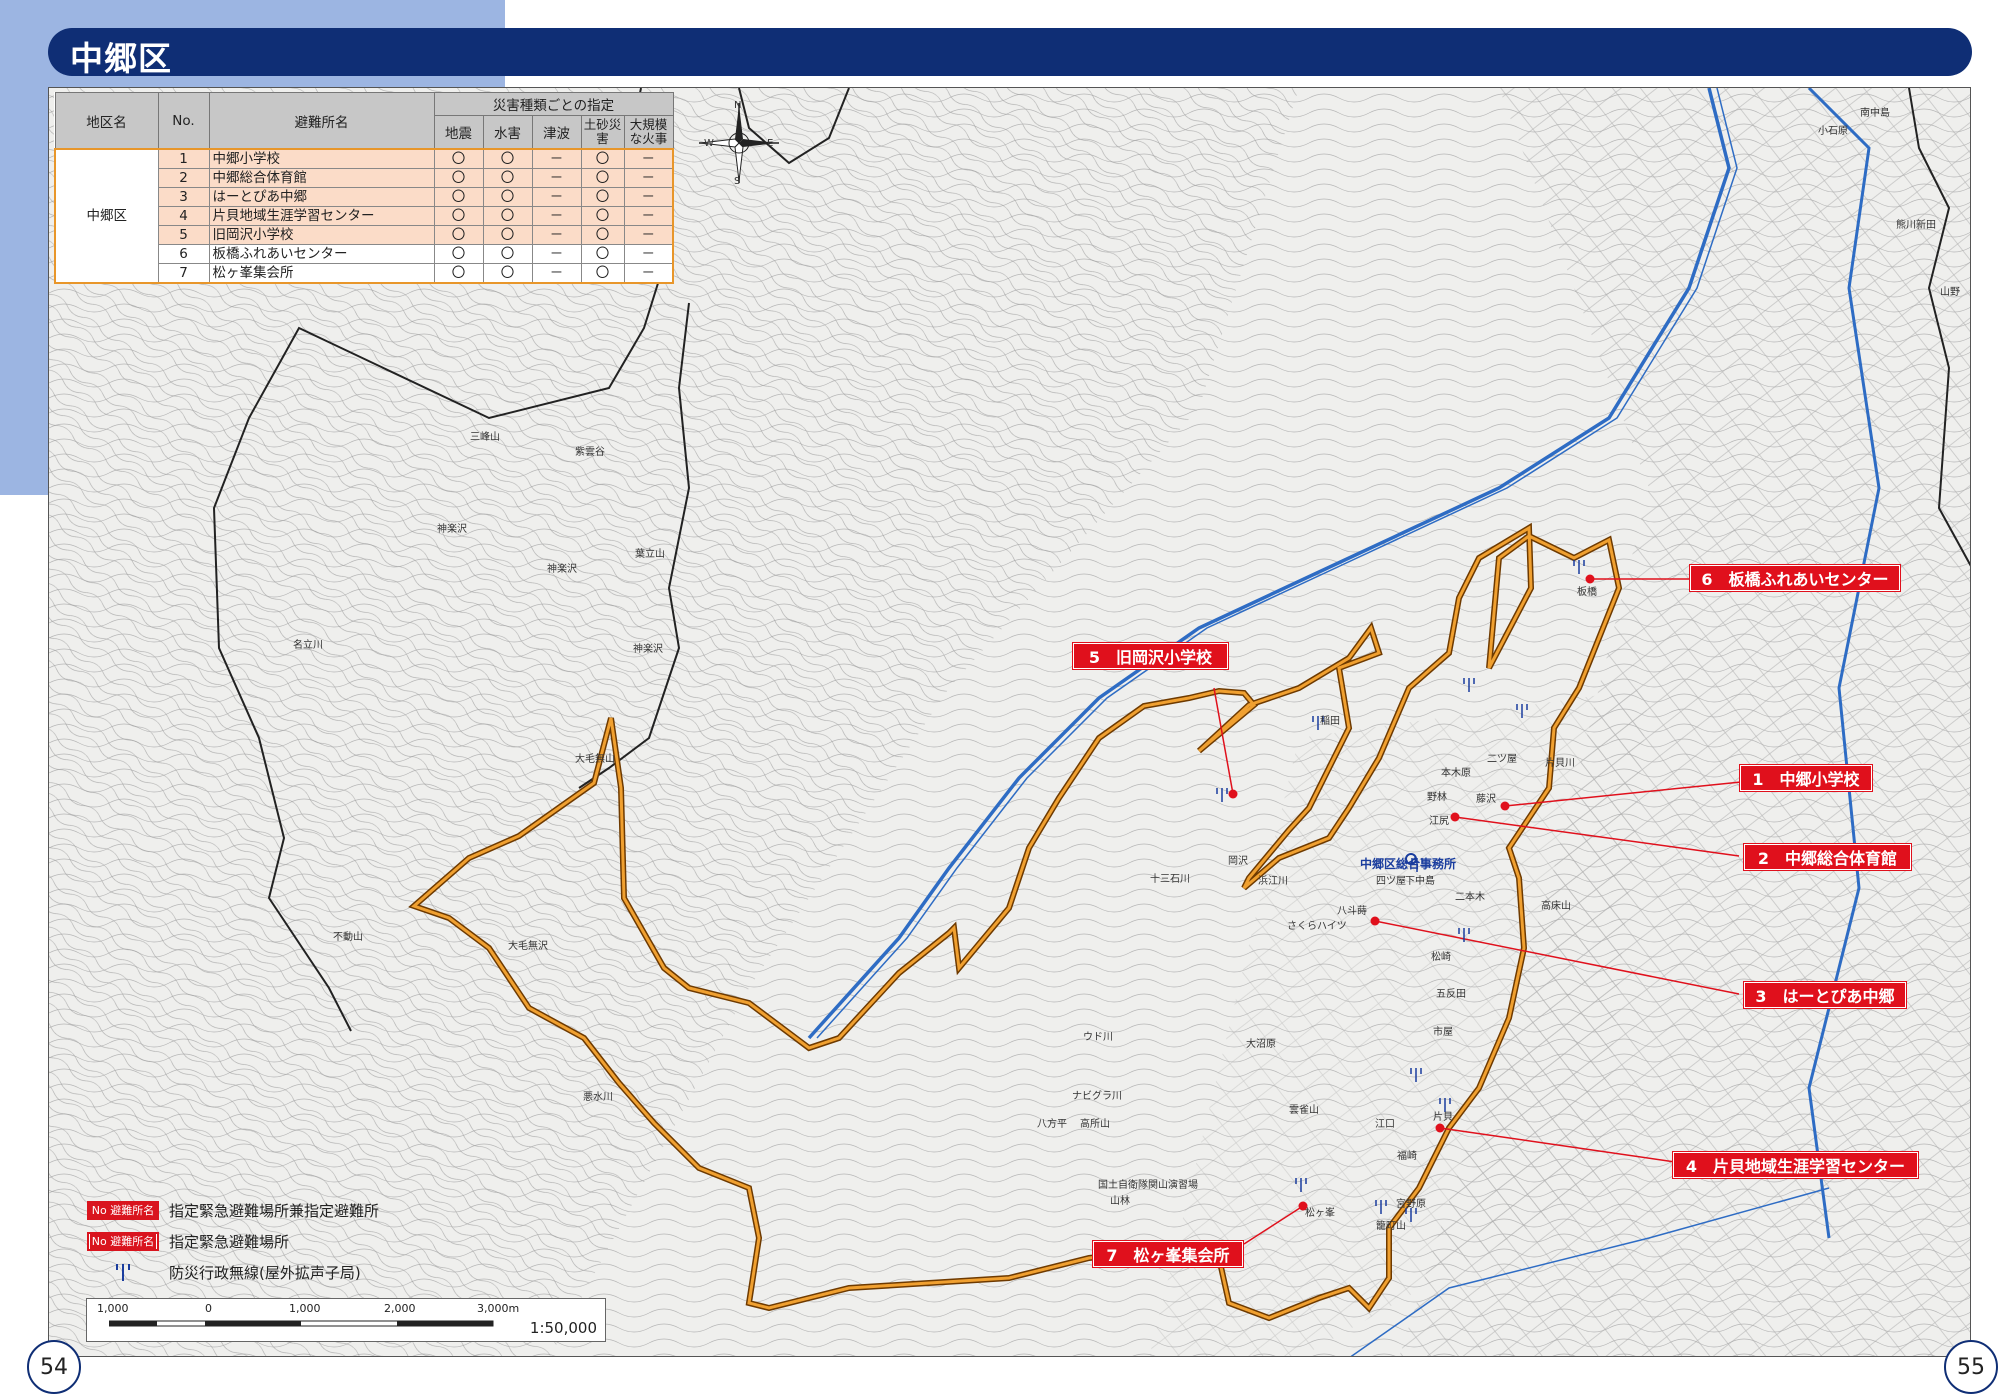  Describe the element at coordinates (1833, 131) in the screenshot. I see `place-label: 小石原` at that location.